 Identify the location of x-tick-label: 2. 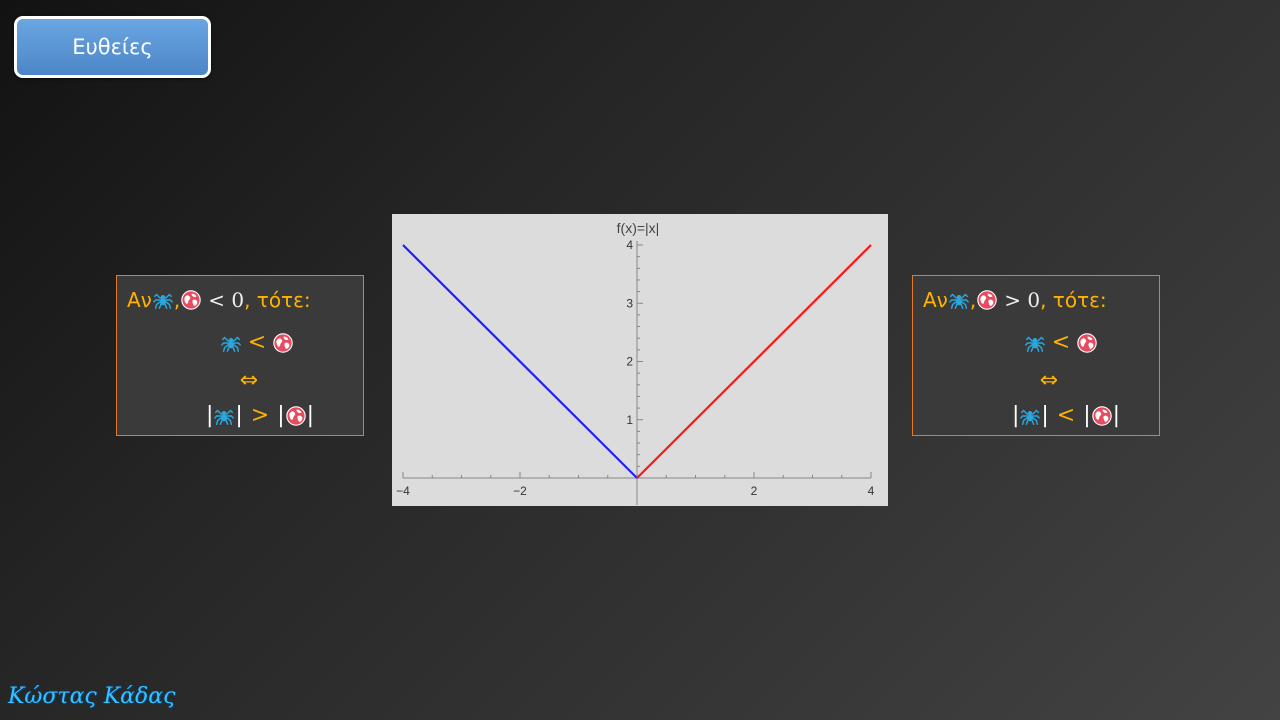
(754, 491).